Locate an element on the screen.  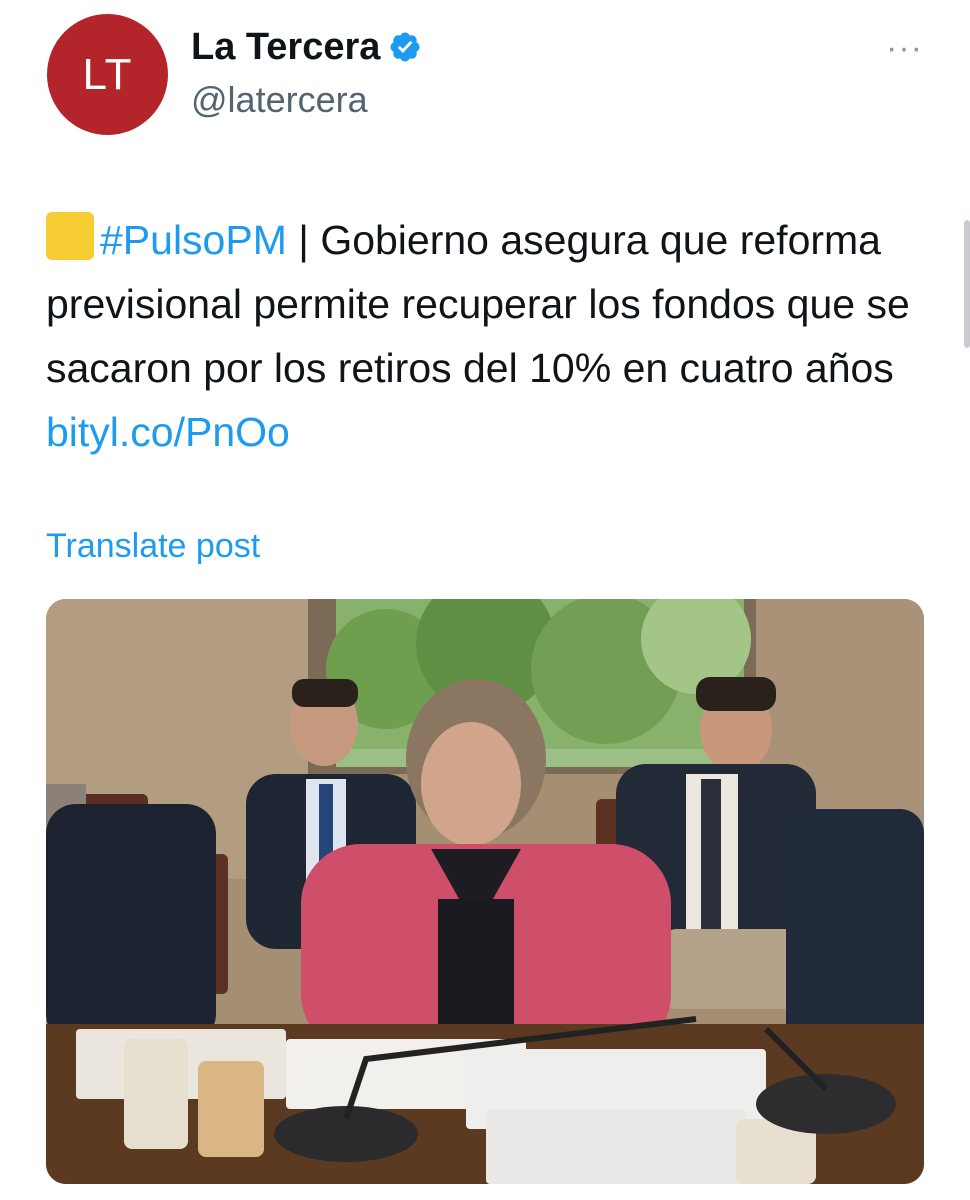
more-options-button: ··· is located at coordinates (904, 48).